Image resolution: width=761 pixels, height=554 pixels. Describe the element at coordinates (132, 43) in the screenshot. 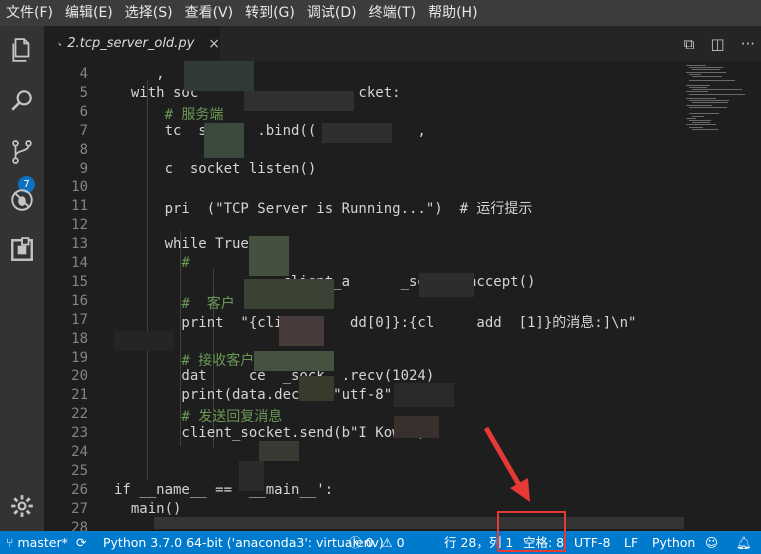

I see `editor-tab: 2.tcp_server_old.py ×` at that location.